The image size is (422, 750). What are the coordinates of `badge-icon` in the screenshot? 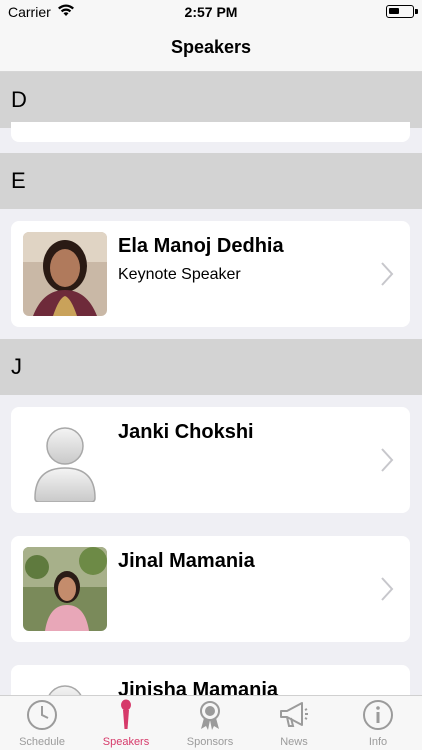 It's located at (210, 715).